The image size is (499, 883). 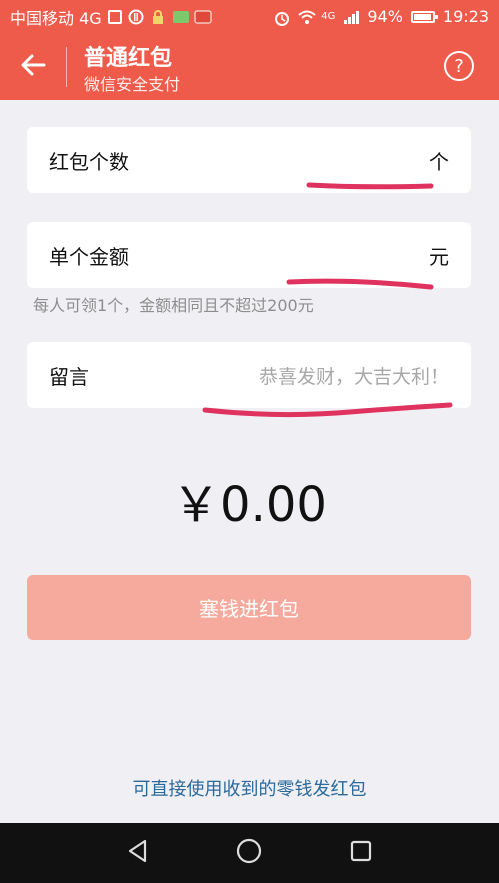 What do you see at coordinates (203, 17) in the screenshot?
I see `app-notify-icon` at bounding box center [203, 17].